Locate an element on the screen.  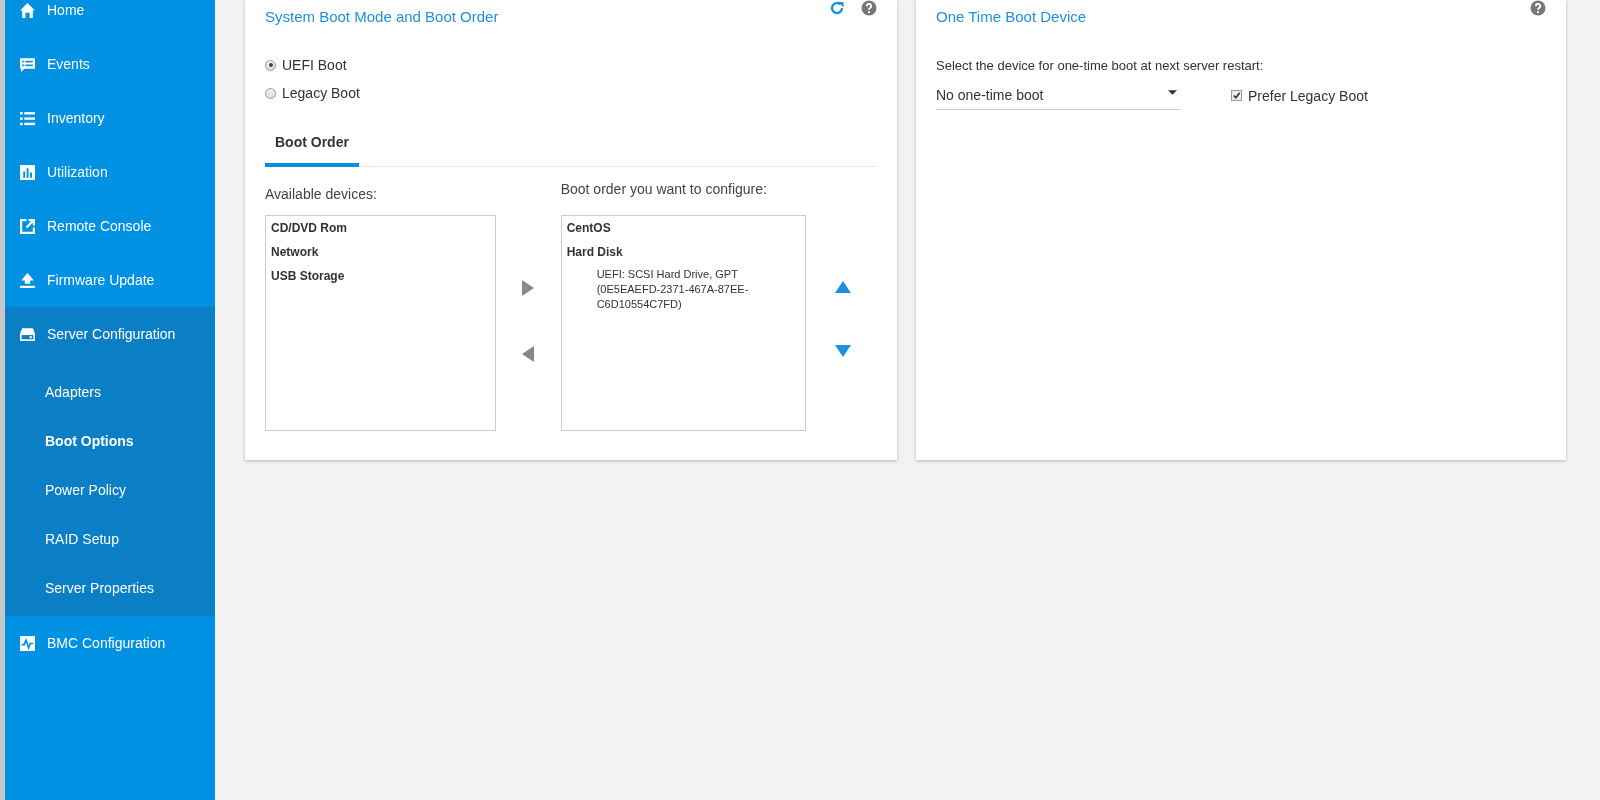
move-right-icon is located at coordinates (528, 288).